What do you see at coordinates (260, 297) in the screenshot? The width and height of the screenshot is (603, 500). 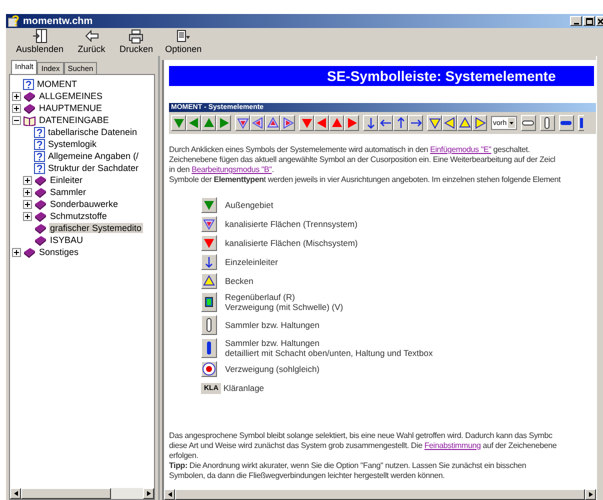 I see `legend-text: Regenüberlauf (R)` at bounding box center [260, 297].